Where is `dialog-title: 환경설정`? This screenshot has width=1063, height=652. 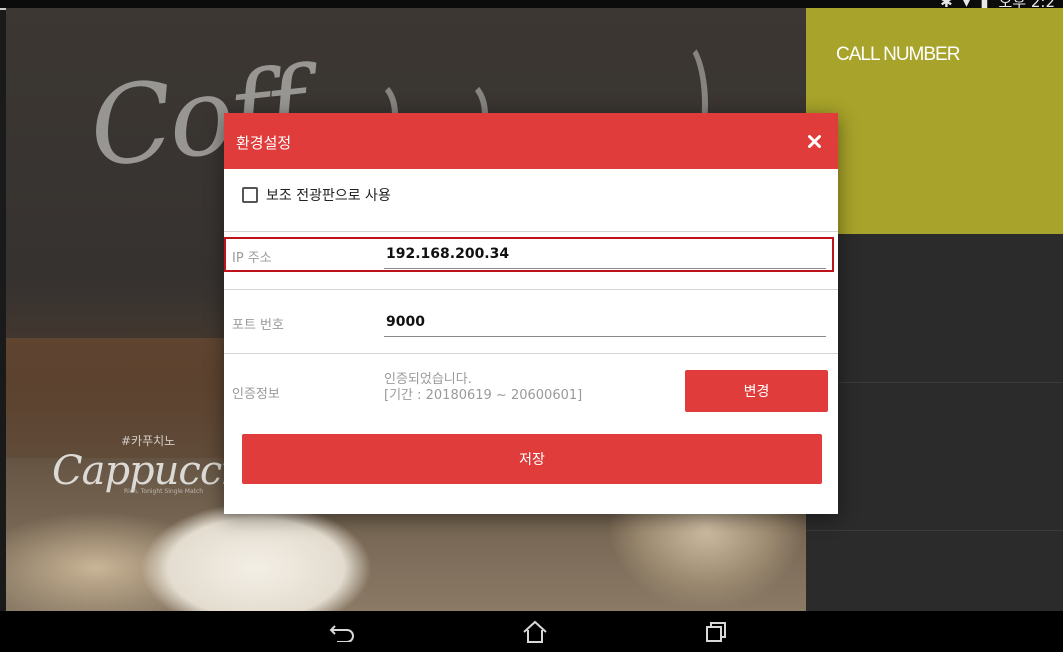 dialog-title: 환경설정 is located at coordinates (264, 143).